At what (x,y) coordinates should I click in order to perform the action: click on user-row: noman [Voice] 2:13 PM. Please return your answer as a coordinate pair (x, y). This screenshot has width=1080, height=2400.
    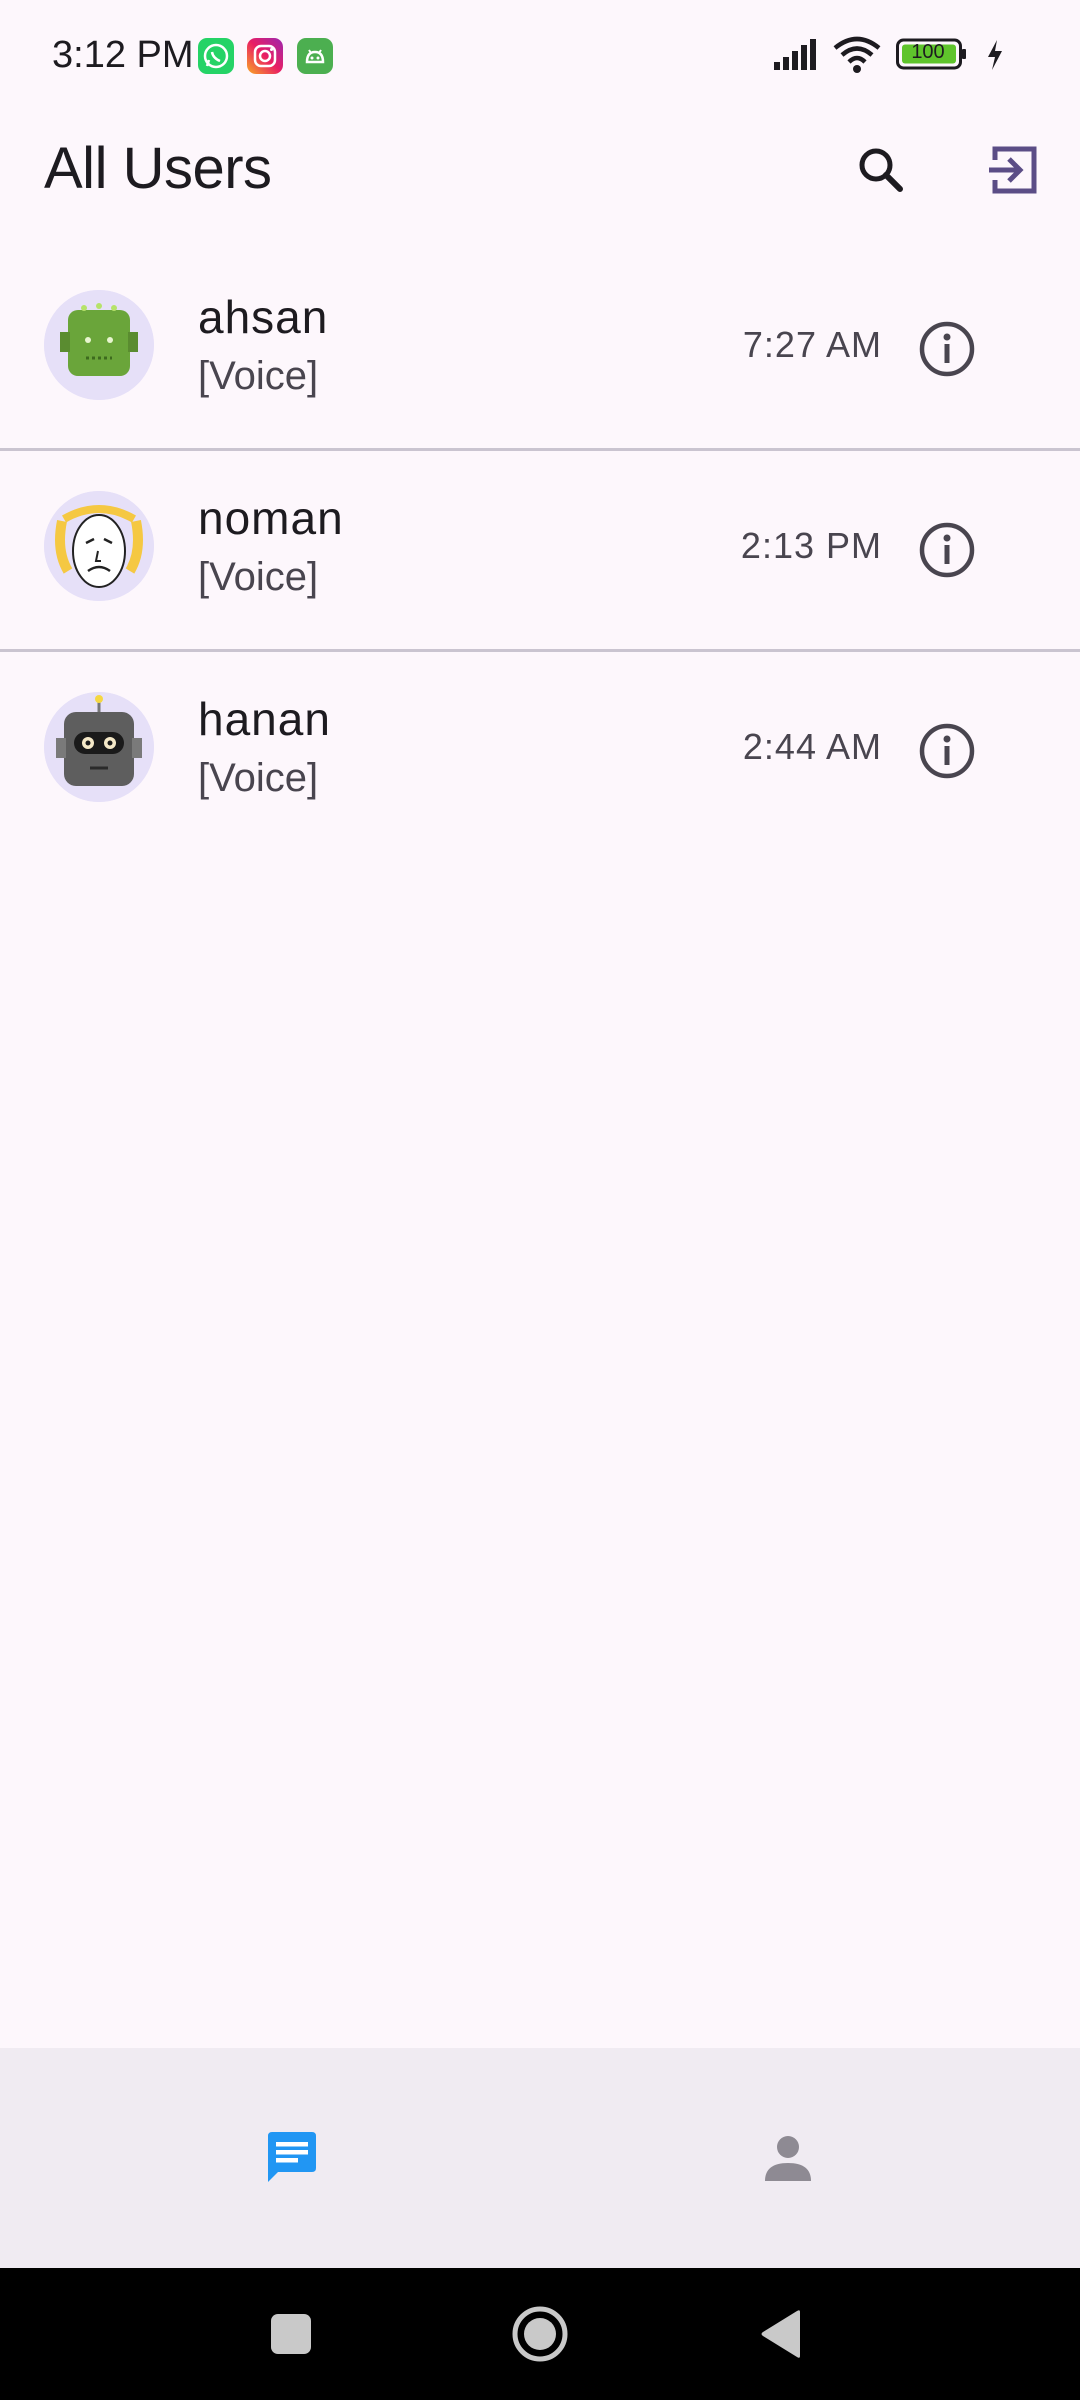
    Looking at the image, I should click on (540, 551).